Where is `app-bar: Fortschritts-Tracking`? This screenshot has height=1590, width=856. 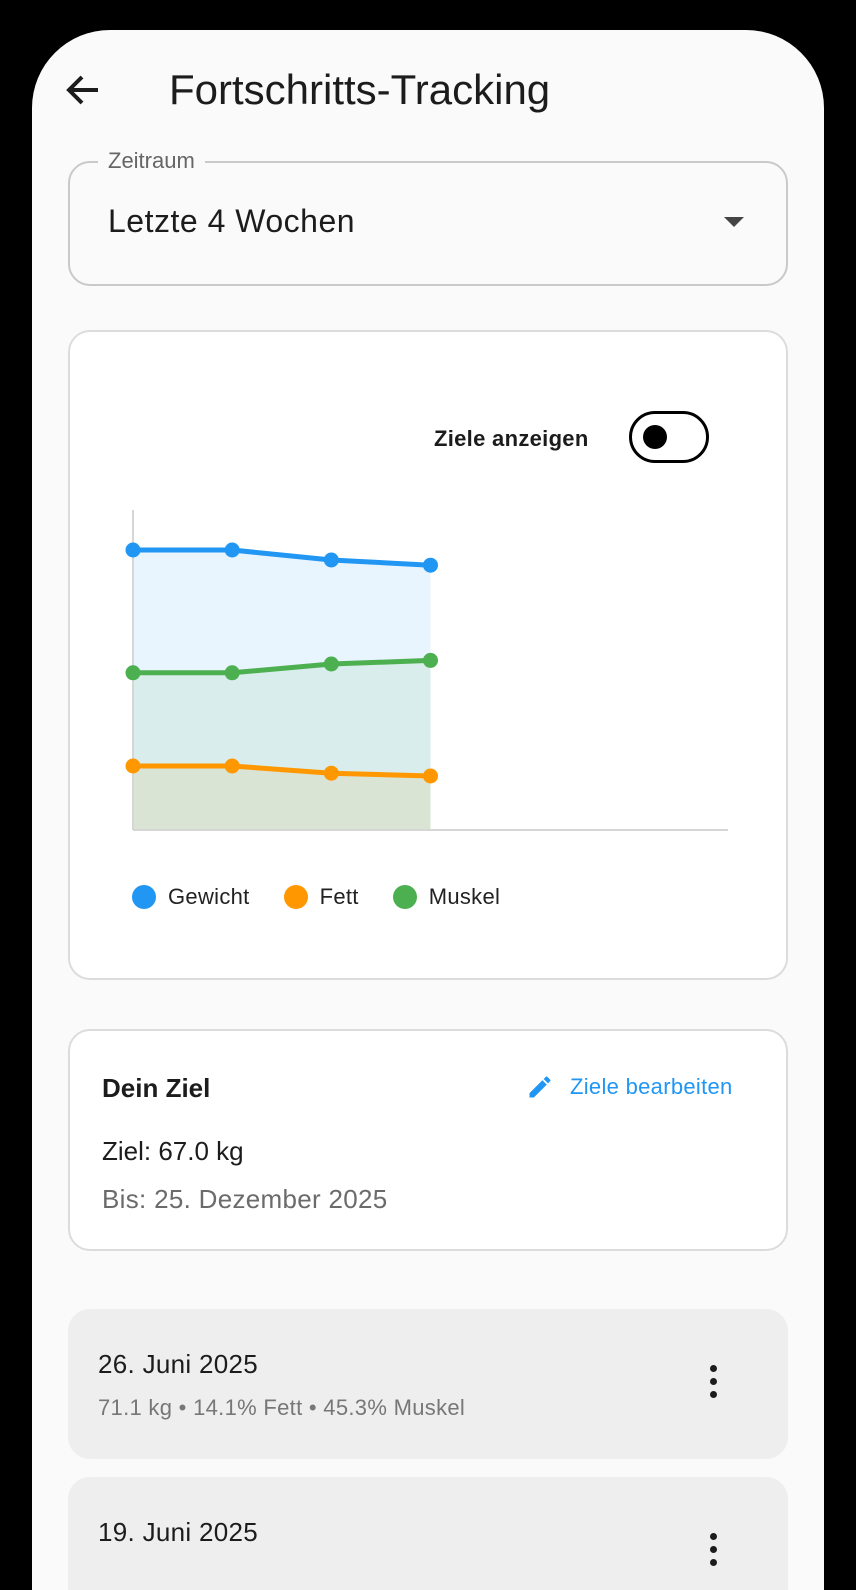
app-bar: Fortschritts-Tracking is located at coordinates (428, 89).